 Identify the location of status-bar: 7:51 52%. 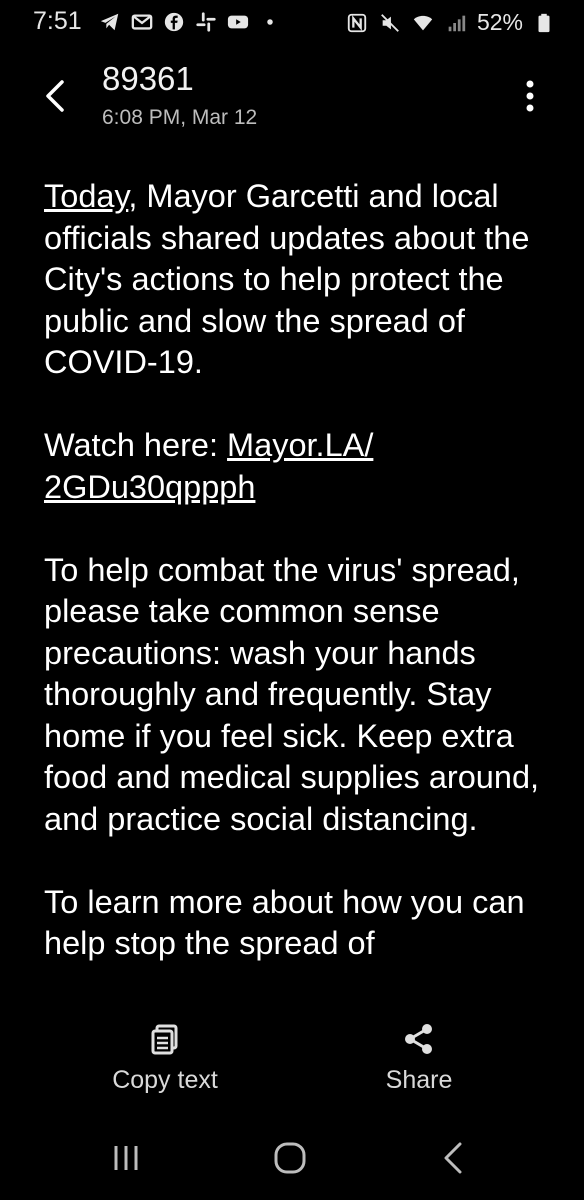
(292, 23).